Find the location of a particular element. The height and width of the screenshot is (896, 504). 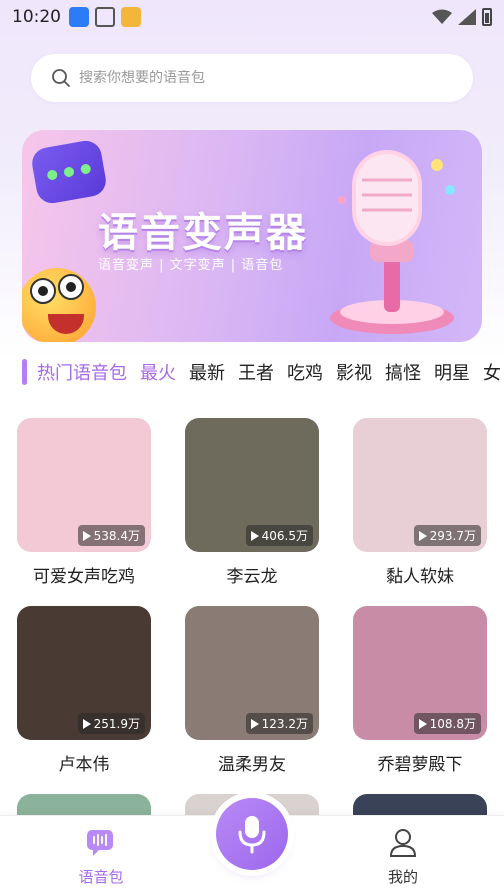

play-count-badge: 406.5万 is located at coordinates (279, 535).